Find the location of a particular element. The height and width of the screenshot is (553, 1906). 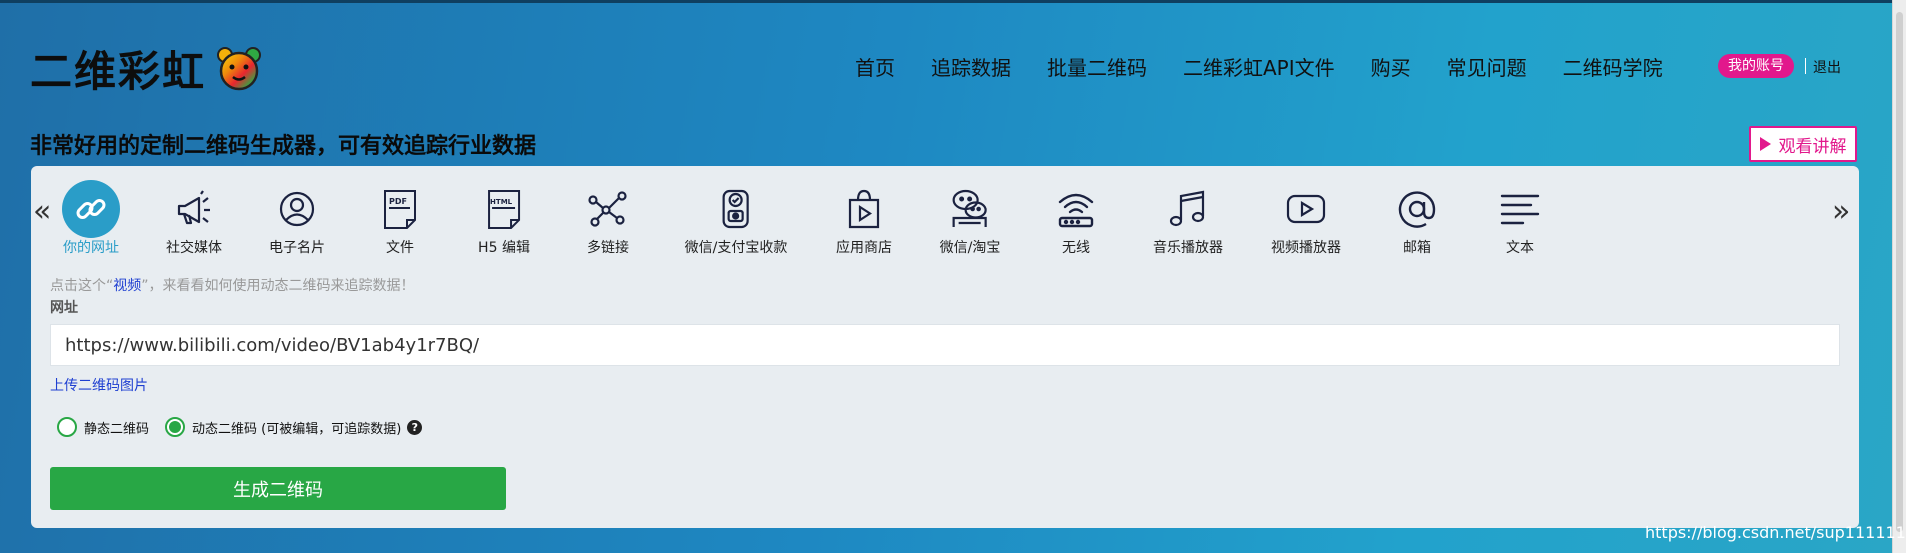

radio-static-option: 静态二维码 is located at coordinates (103, 427).